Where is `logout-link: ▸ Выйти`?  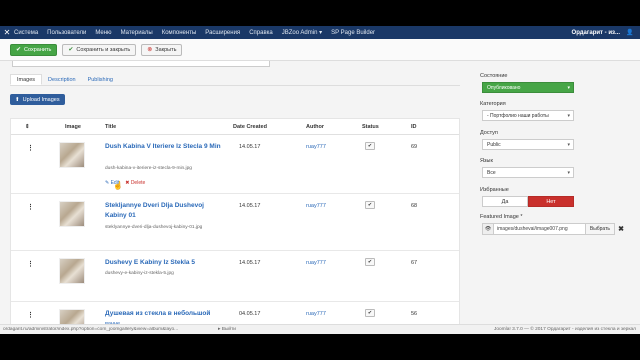
logout-link: ▸ Выйти is located at coordinates (227, 329).